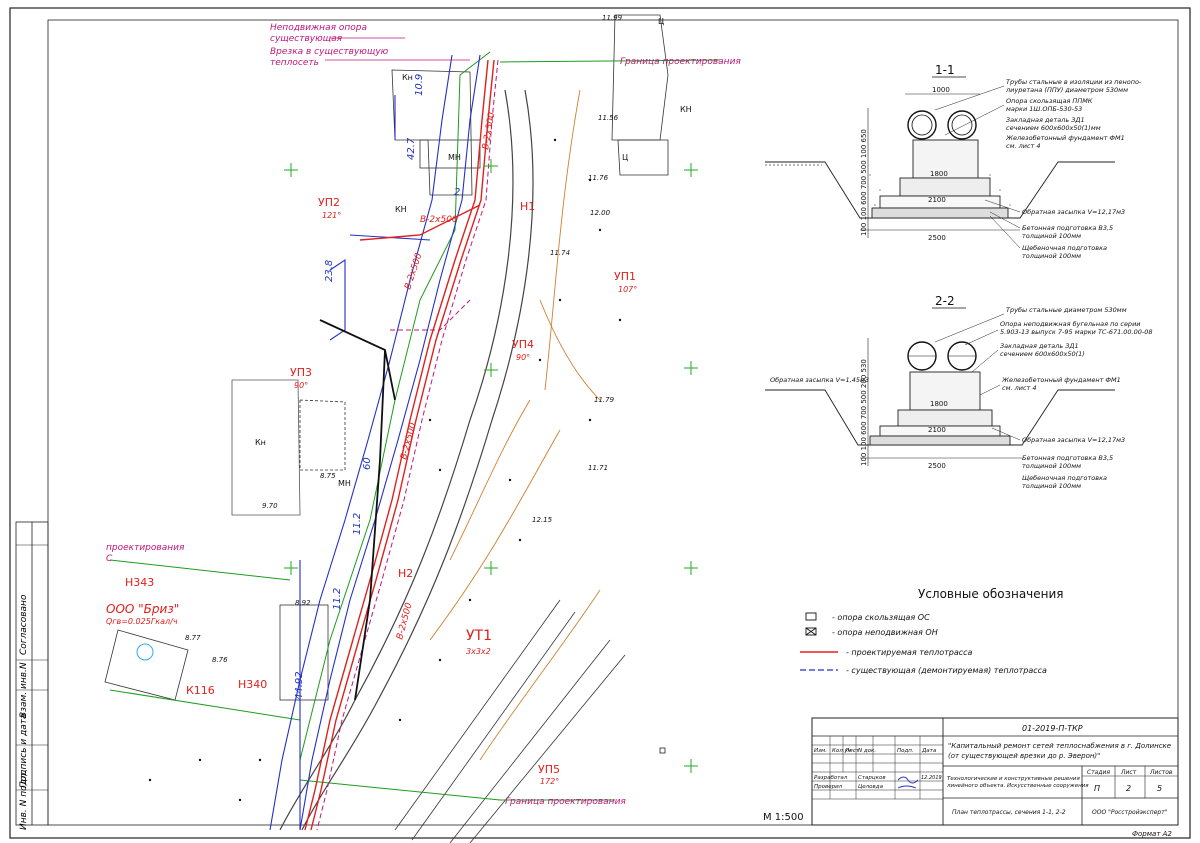 The width and height of the screenshot is (1200, 843). What do you see at coordinates (783, 817) in the screenshot?
I see `plan-scale: М 1:500` at bounding box center [783, 817].